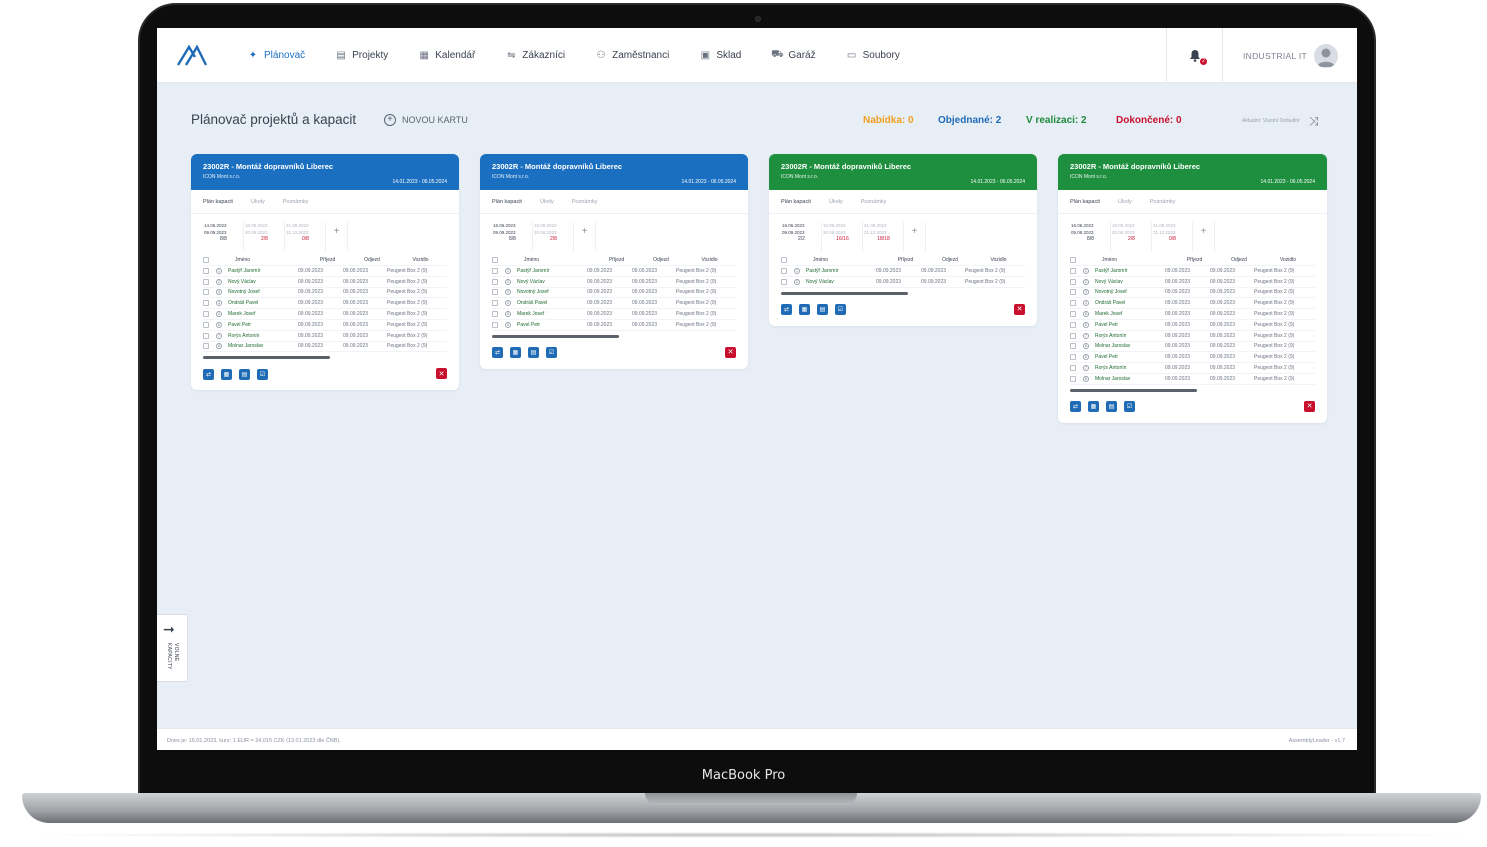  What do you see at coordinates (223, 237) in the screenshot?
I see `capacity-period: 14.06.2023 09.09.2023 8/8` at bounding box center [223, 237].